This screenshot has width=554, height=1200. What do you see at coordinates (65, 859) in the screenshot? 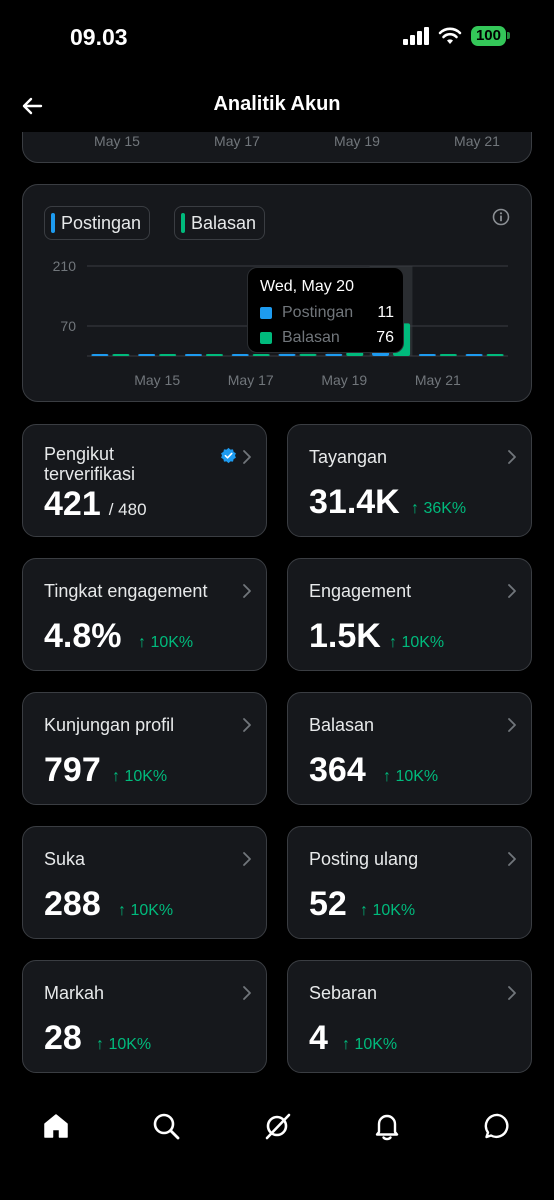
I see `stat-label: Suka` at bounding box center [65, 859].